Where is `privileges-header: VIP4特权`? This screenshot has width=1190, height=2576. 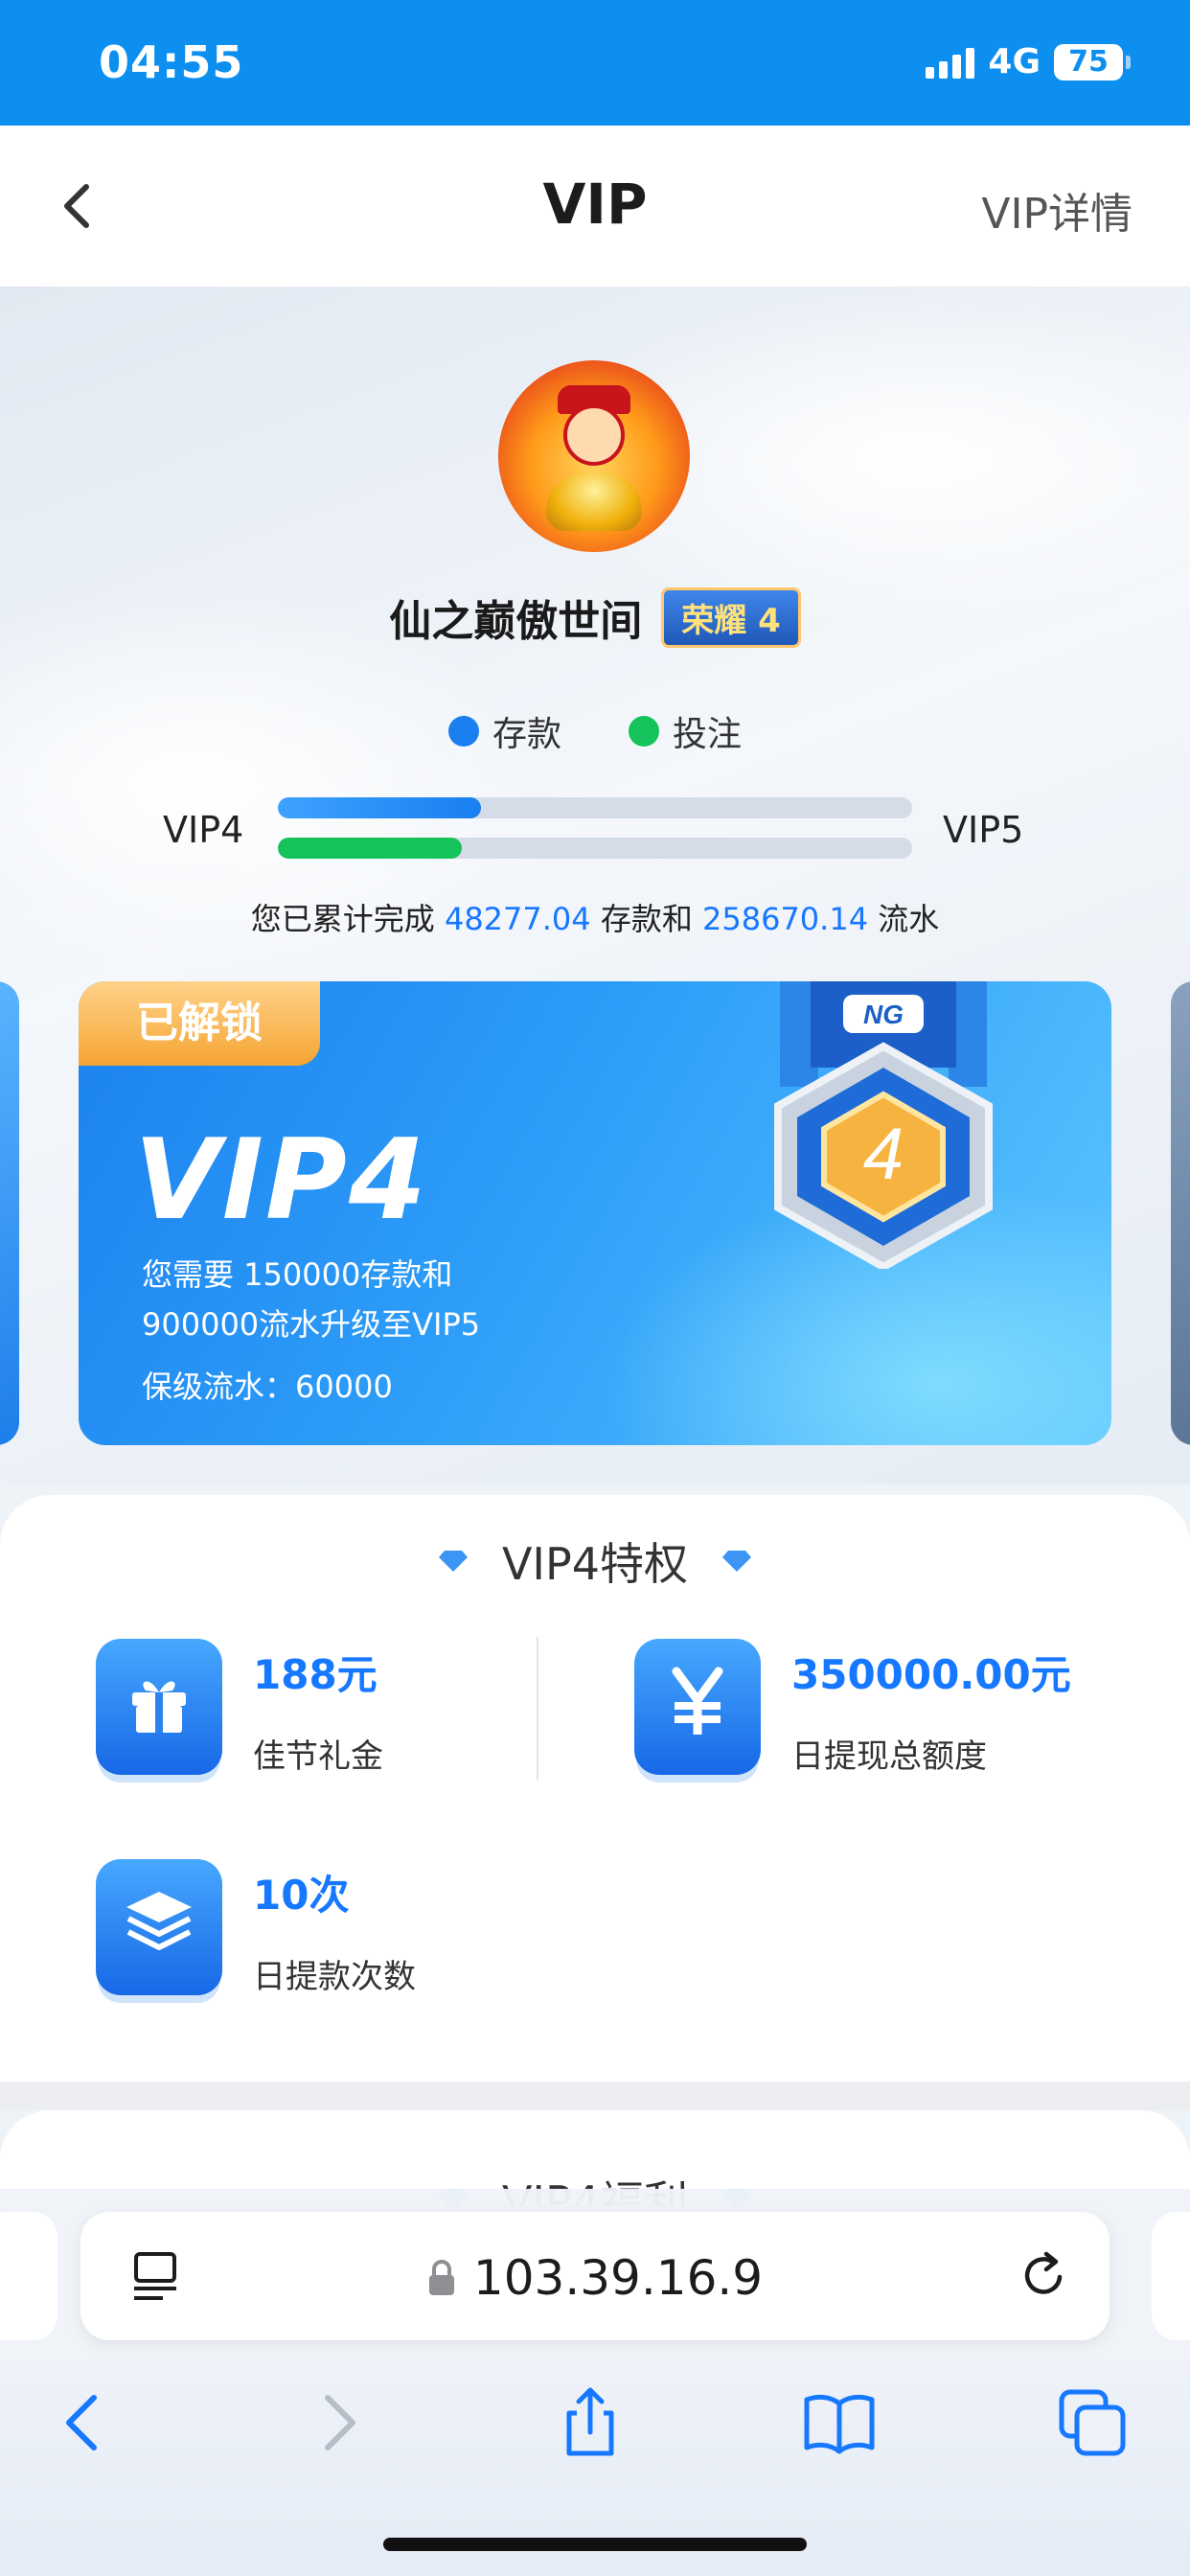 privileges-header: VIP4特权 is located at coordinates (595, 1561).